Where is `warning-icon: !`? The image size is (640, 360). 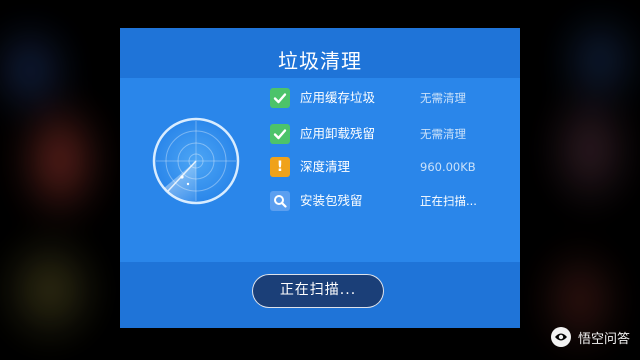
warning-icon: ! is located at coordinates (280, 167).